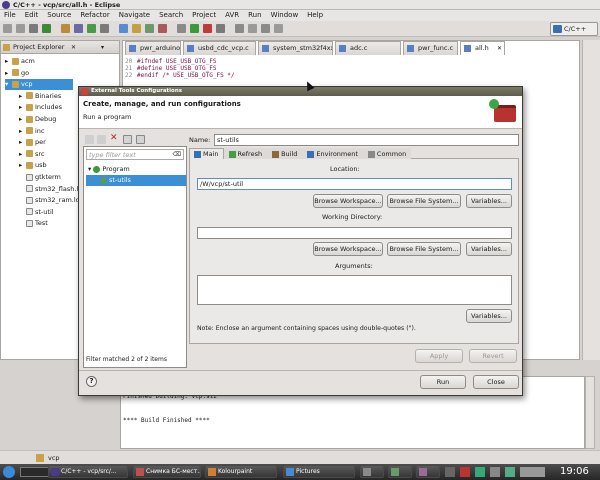  Describe the element at coordinates (439, 356) in the screenshot. I see `apply-button: Apply` at that location.